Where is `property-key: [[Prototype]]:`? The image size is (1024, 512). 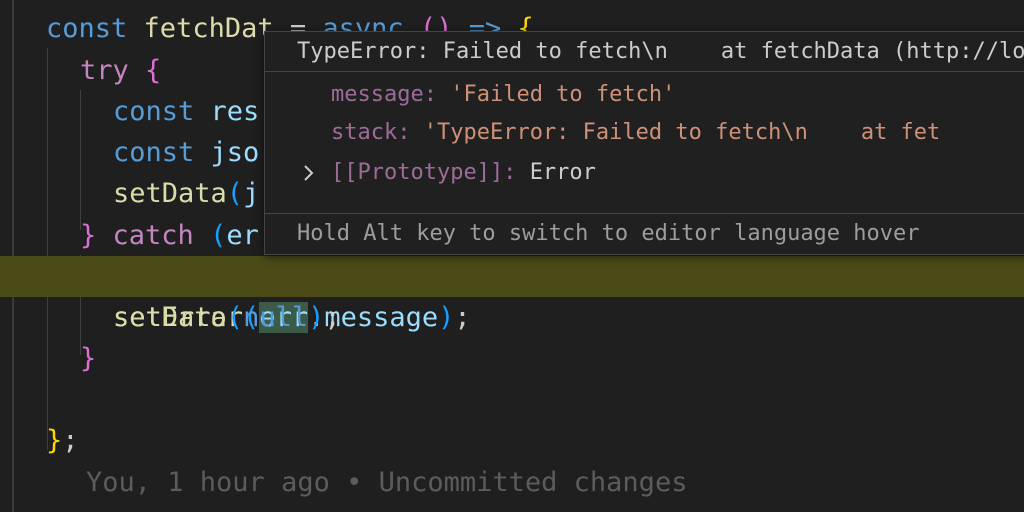 property-key: [[Prototype]]: is located at coordinates (424, 172).